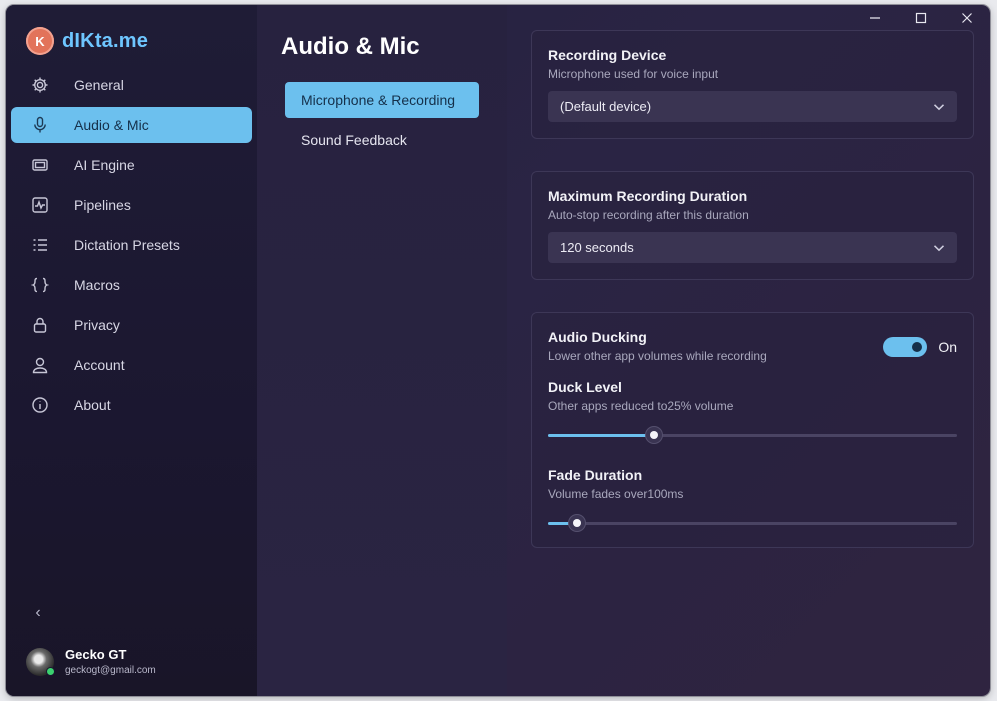 Image resolution: width=997 pixels, height=701 pixels. I want to click on sidebar-item-label: AI Engine, so click(104, 165).